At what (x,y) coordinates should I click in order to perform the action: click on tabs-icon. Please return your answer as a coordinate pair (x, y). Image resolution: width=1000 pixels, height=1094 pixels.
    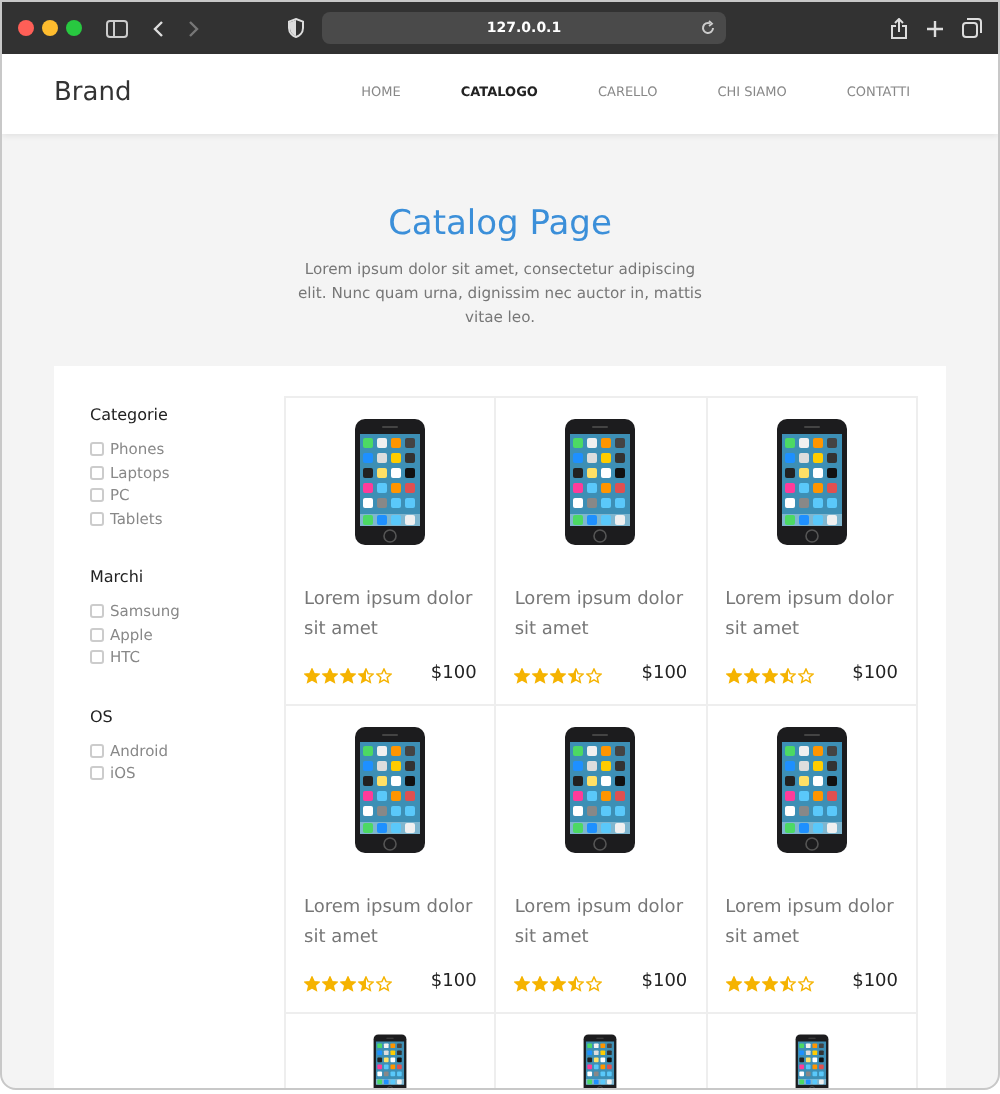
    Looking at the image, I should click on (972, 28).